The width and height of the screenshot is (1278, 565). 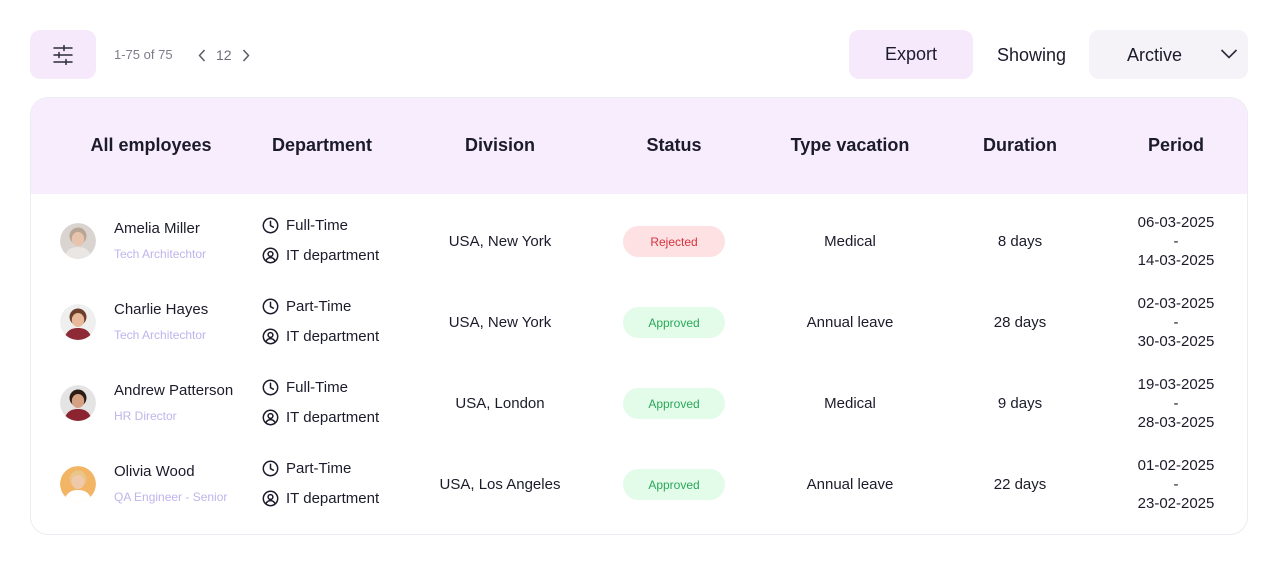 What do you see at coordinates (1020, 403) in the screenshot?
I see `duration: 9 days` at bounding box center [1020, 403].